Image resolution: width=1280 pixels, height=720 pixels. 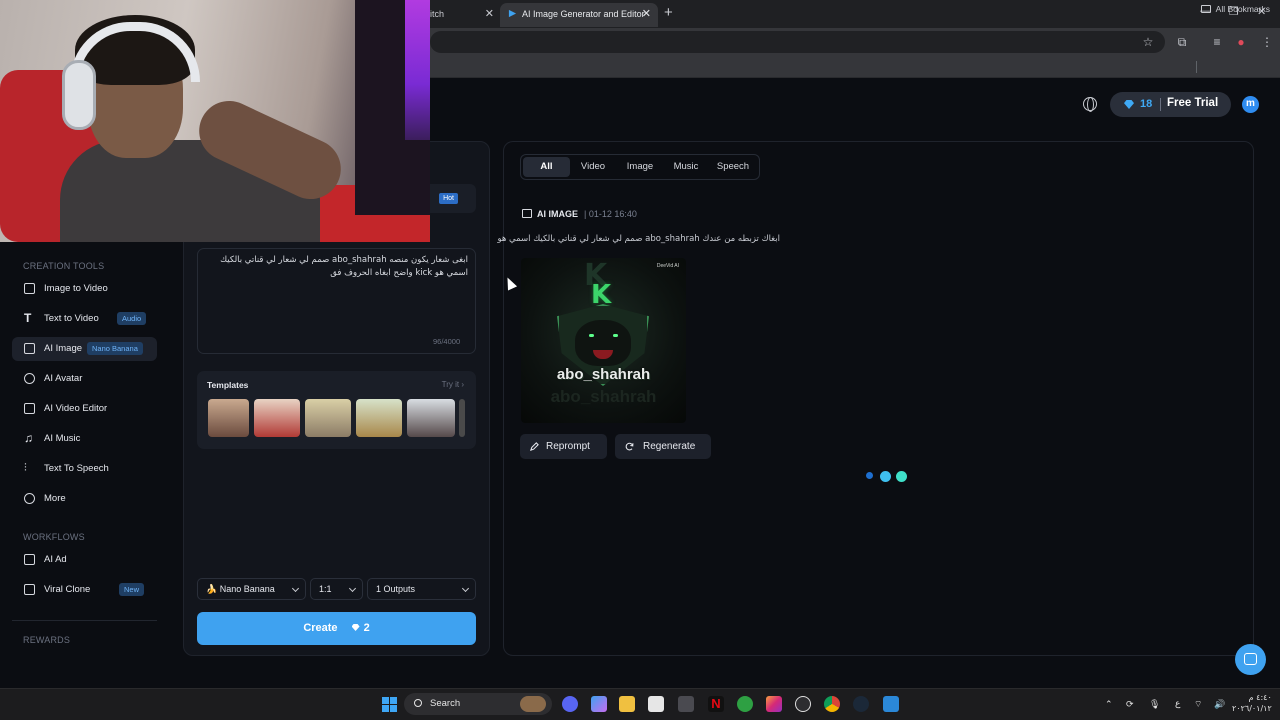 What do you see at coordinates (733, 167) in the screenshot?
I see `tab-speech: Speech` at bounding box center [733, 167].